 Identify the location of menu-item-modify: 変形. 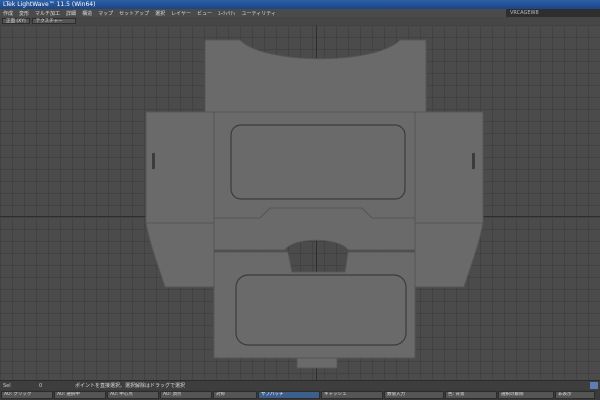
(24, 13).